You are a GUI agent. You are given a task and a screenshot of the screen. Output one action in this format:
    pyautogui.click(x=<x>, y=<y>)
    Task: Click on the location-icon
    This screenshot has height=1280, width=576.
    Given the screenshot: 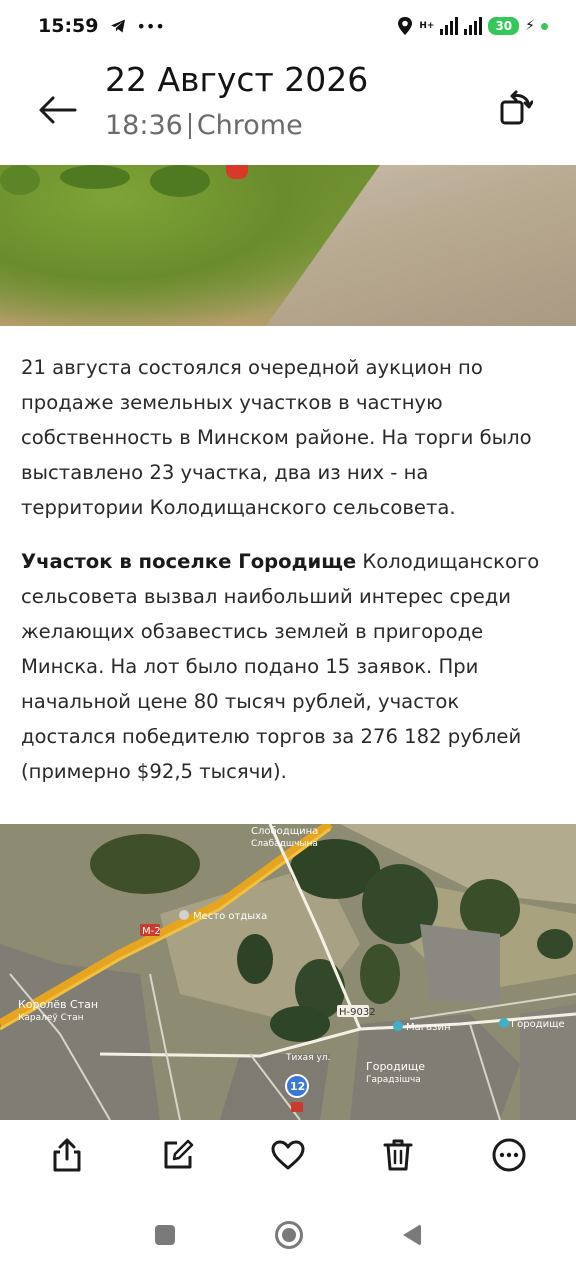 What is the action you would take?
    pyautogui.click(x=405, y=26)
    